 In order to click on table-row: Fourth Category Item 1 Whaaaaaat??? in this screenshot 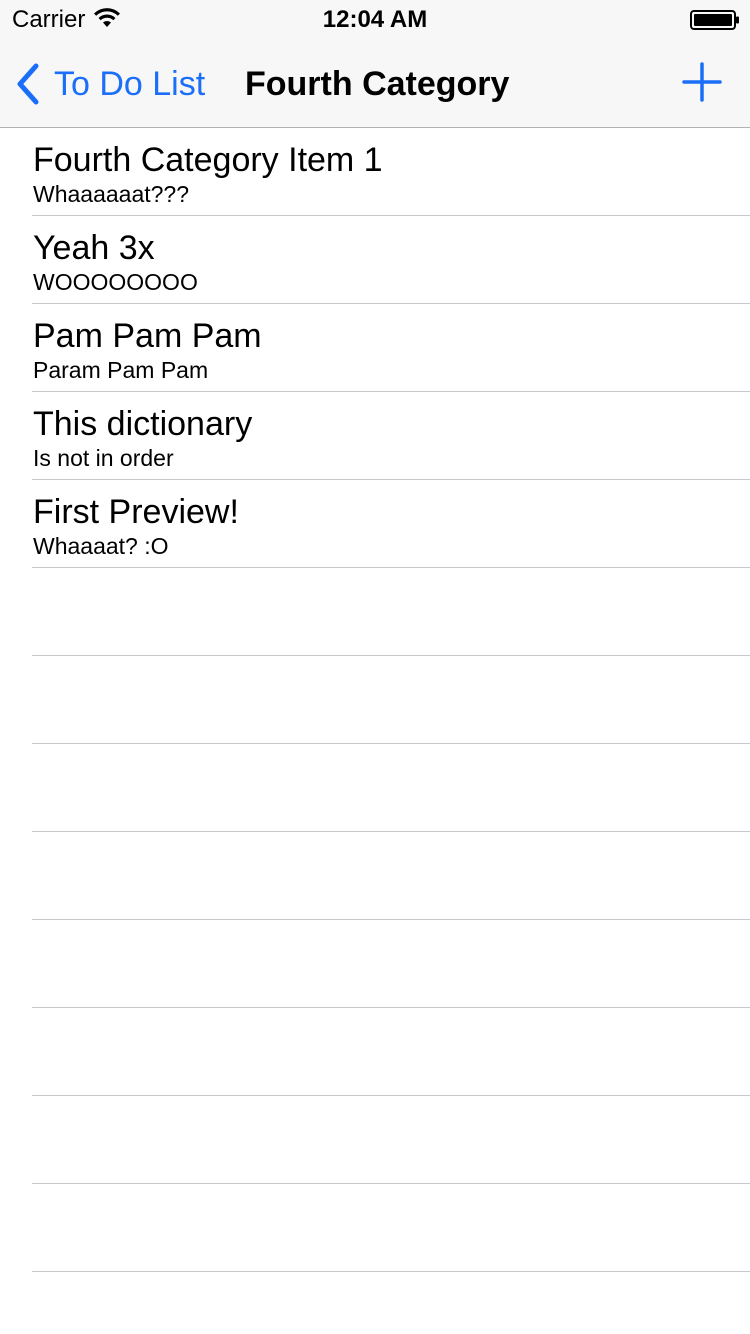, I will do `click(391, 172)`.